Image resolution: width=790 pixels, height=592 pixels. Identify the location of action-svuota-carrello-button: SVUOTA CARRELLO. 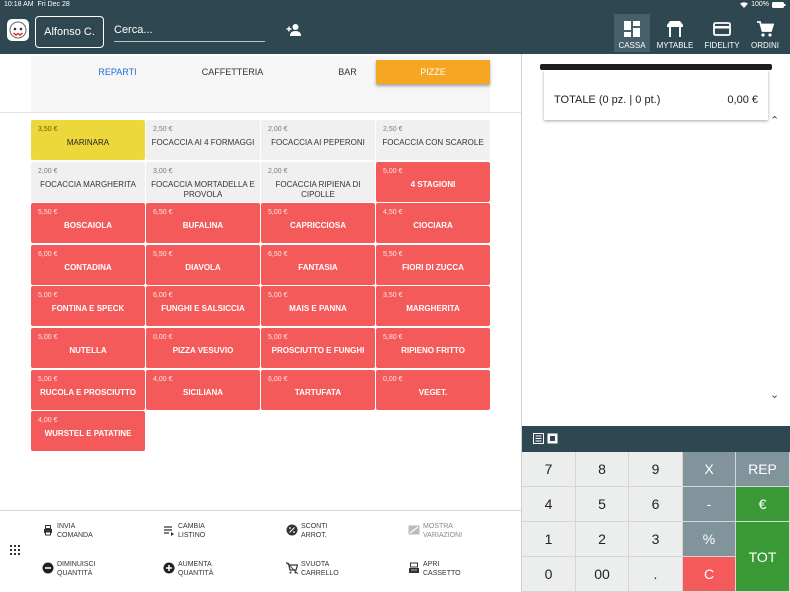
(338, 569).